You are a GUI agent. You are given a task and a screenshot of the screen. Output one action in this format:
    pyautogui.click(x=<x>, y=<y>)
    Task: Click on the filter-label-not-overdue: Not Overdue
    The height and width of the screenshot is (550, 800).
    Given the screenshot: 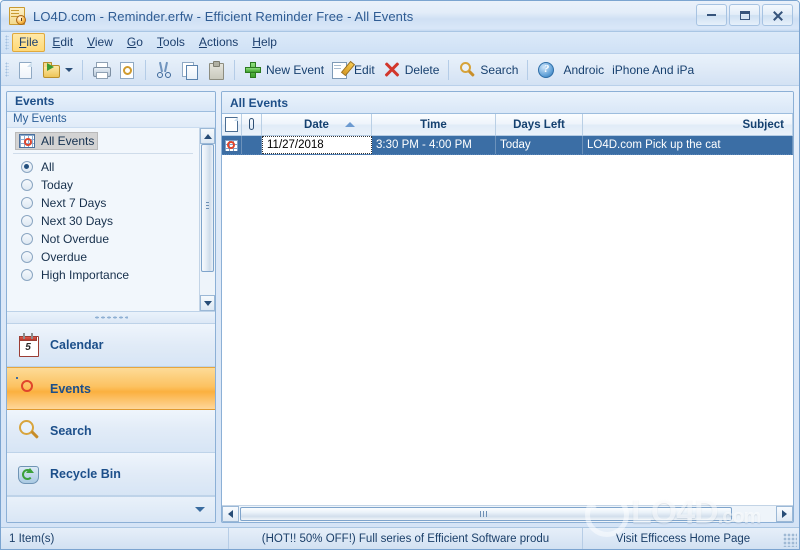 What is the action you would take?
    pyautogui.click(x=75, y=239)
    